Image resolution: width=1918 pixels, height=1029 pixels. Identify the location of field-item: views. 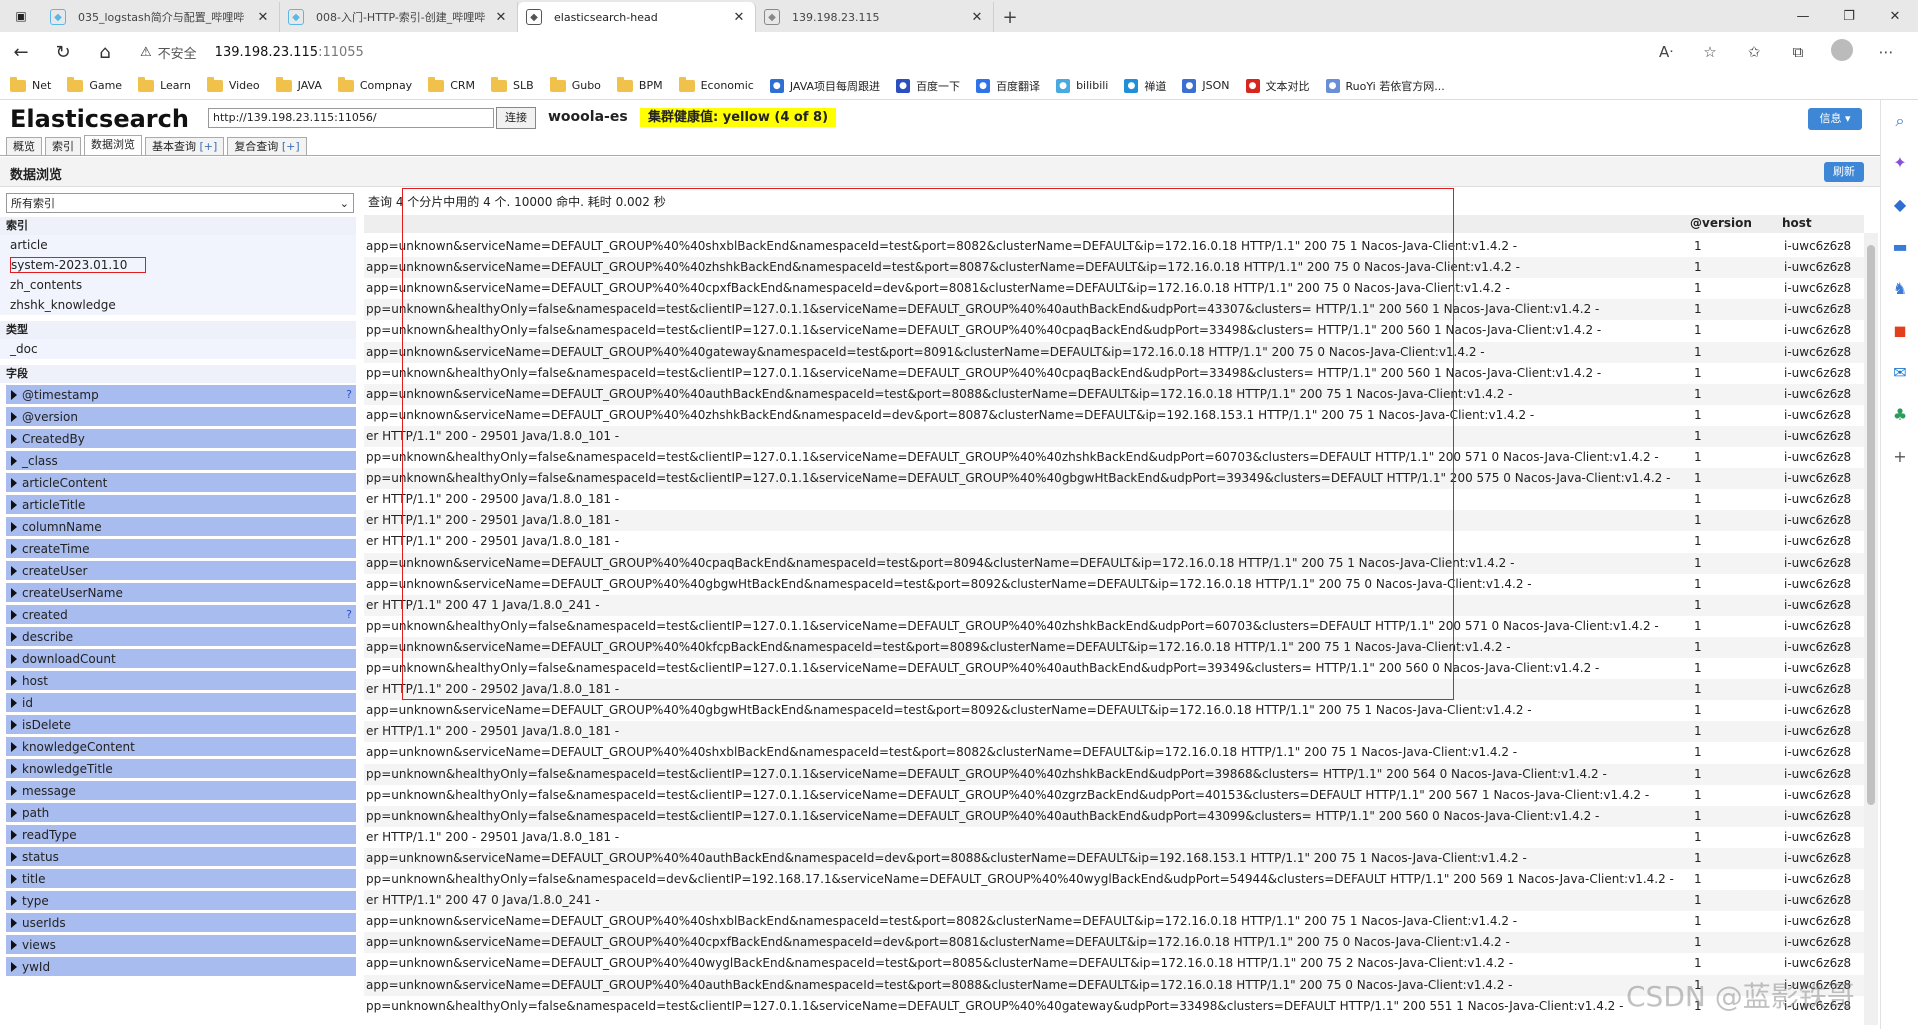
(181, 945).